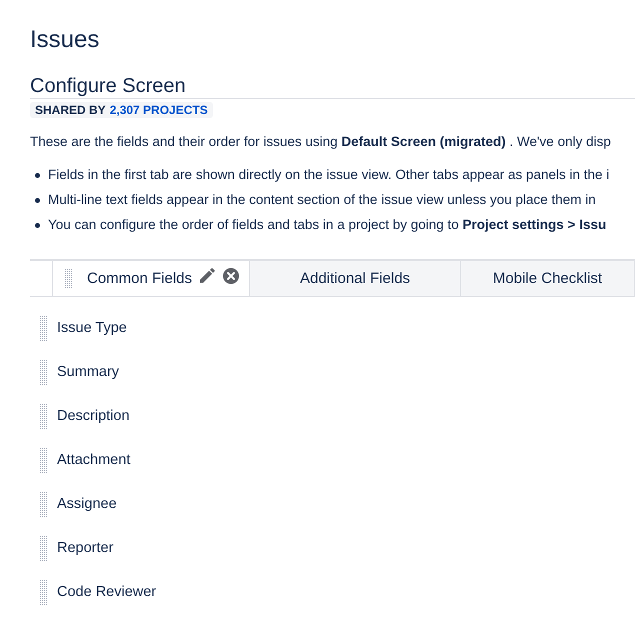  I want to click on field-name: Assignee, so click(87, 504).